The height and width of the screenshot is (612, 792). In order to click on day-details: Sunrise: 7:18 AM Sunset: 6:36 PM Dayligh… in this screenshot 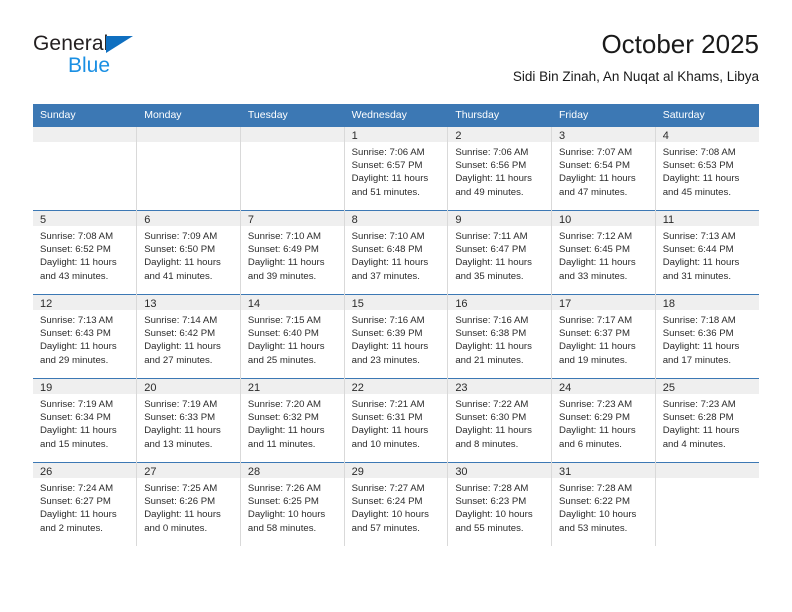, I will do `click(707, 338)`.